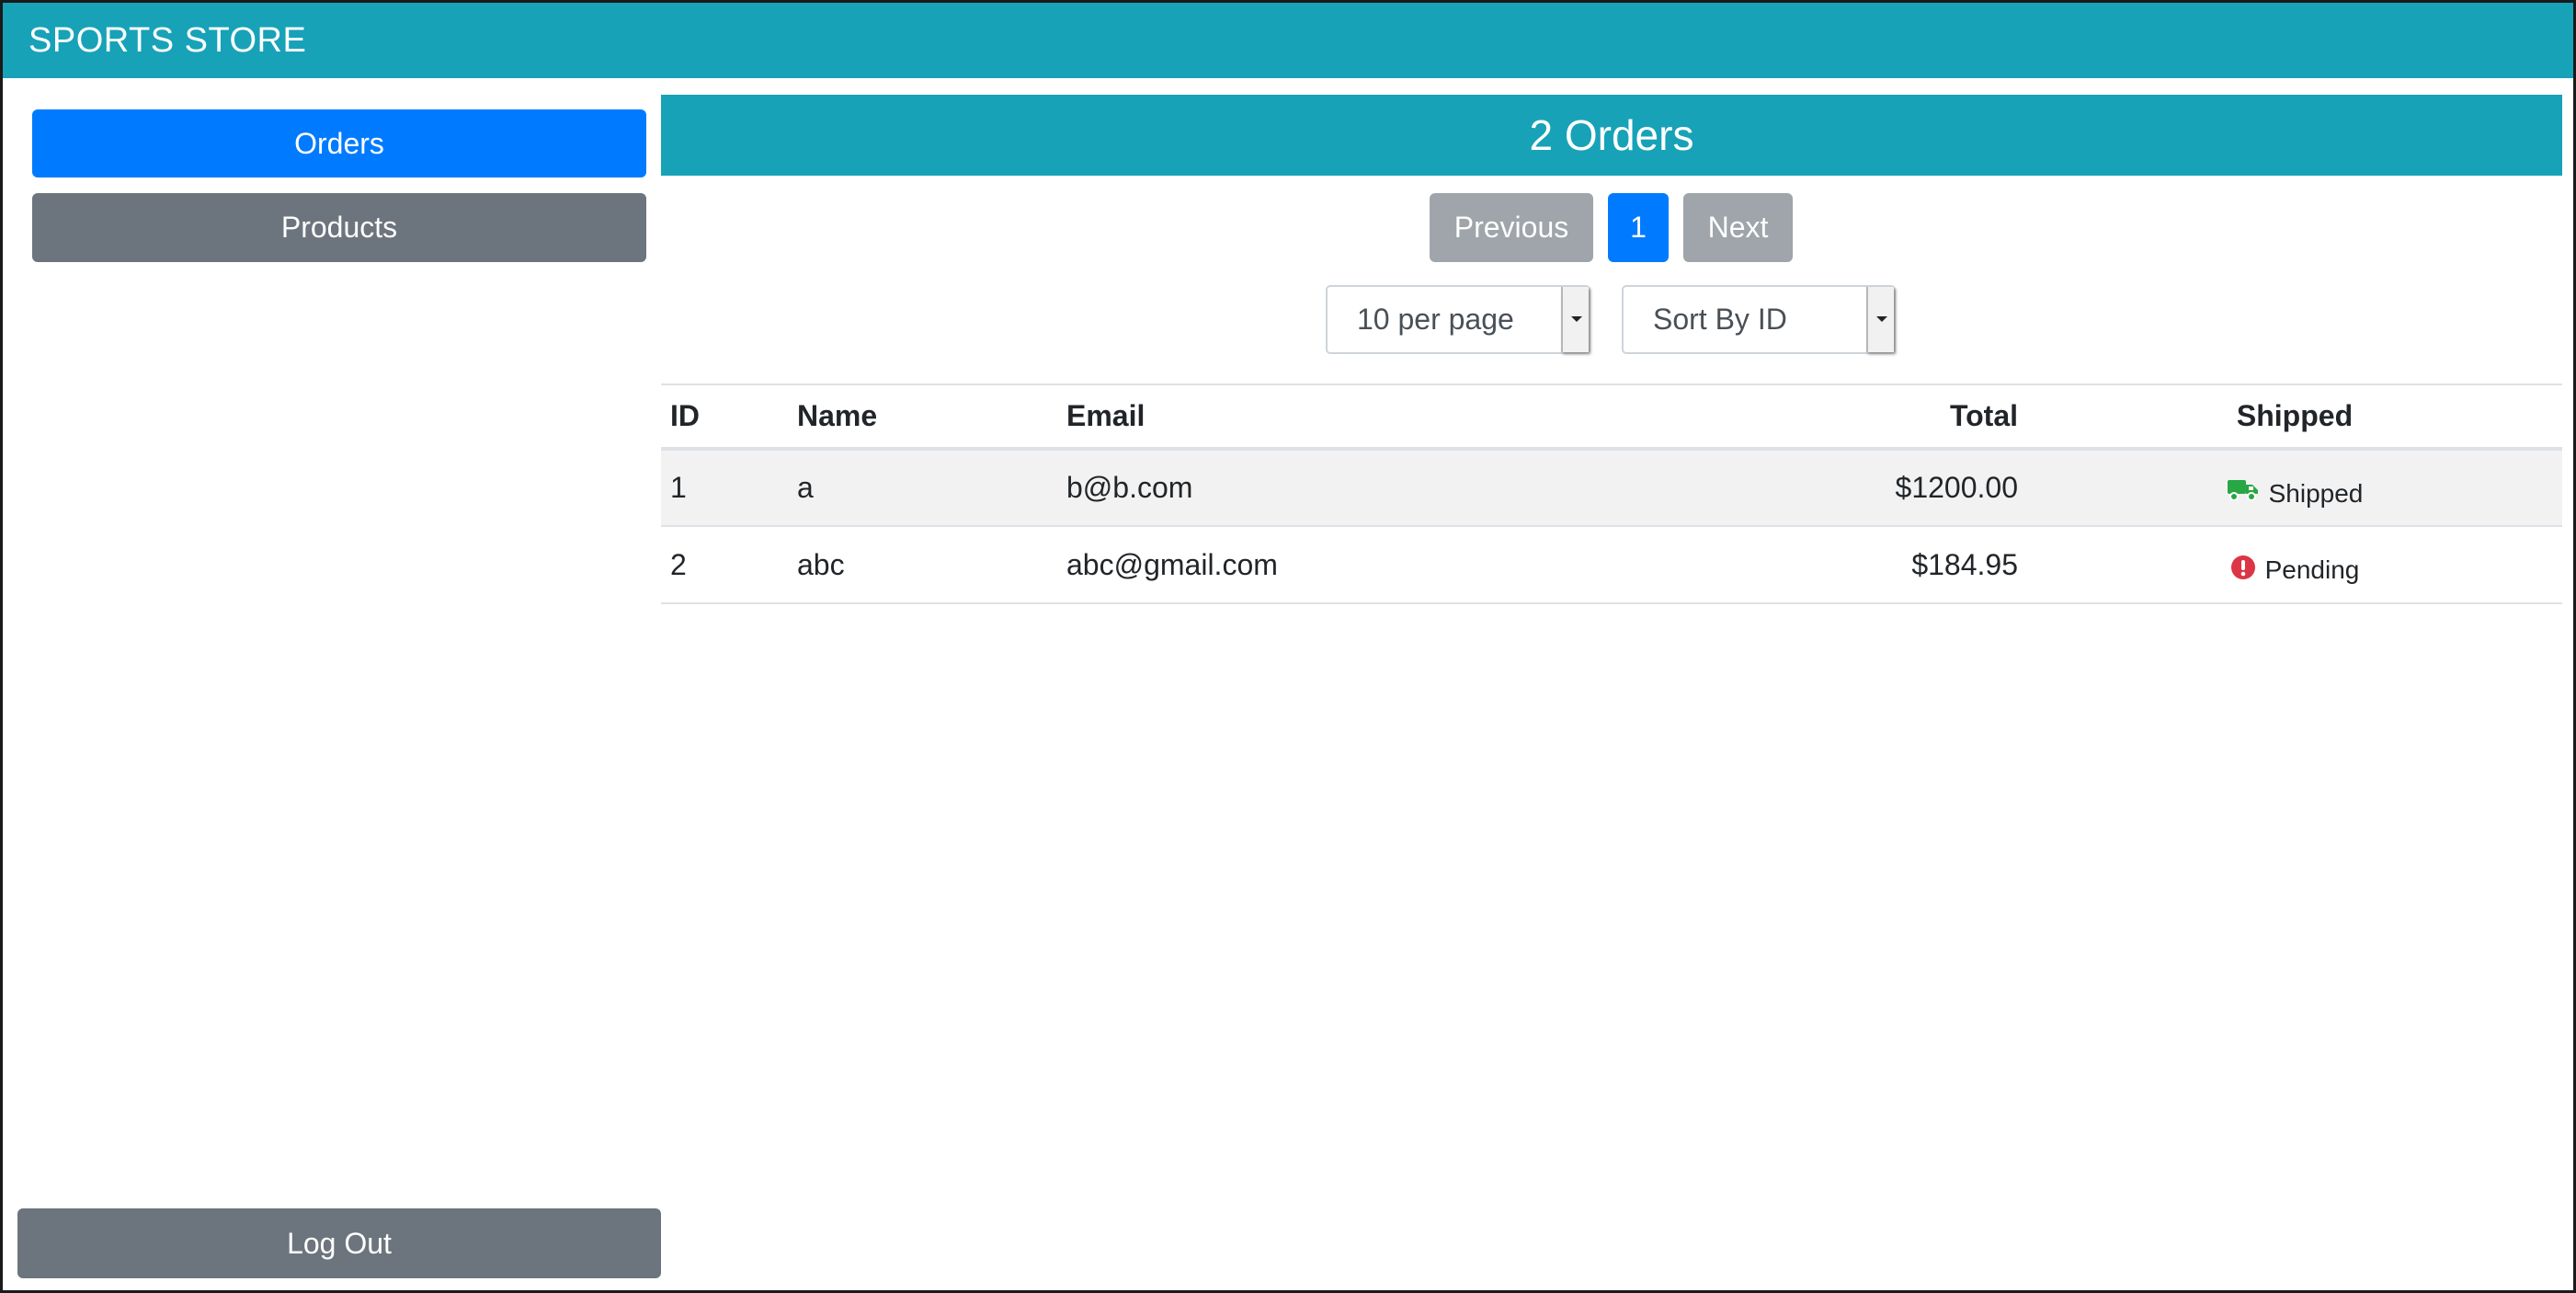  Describe the element at coordinates (922, 565) in the screenshot. I see `order-name: abc` at that location.